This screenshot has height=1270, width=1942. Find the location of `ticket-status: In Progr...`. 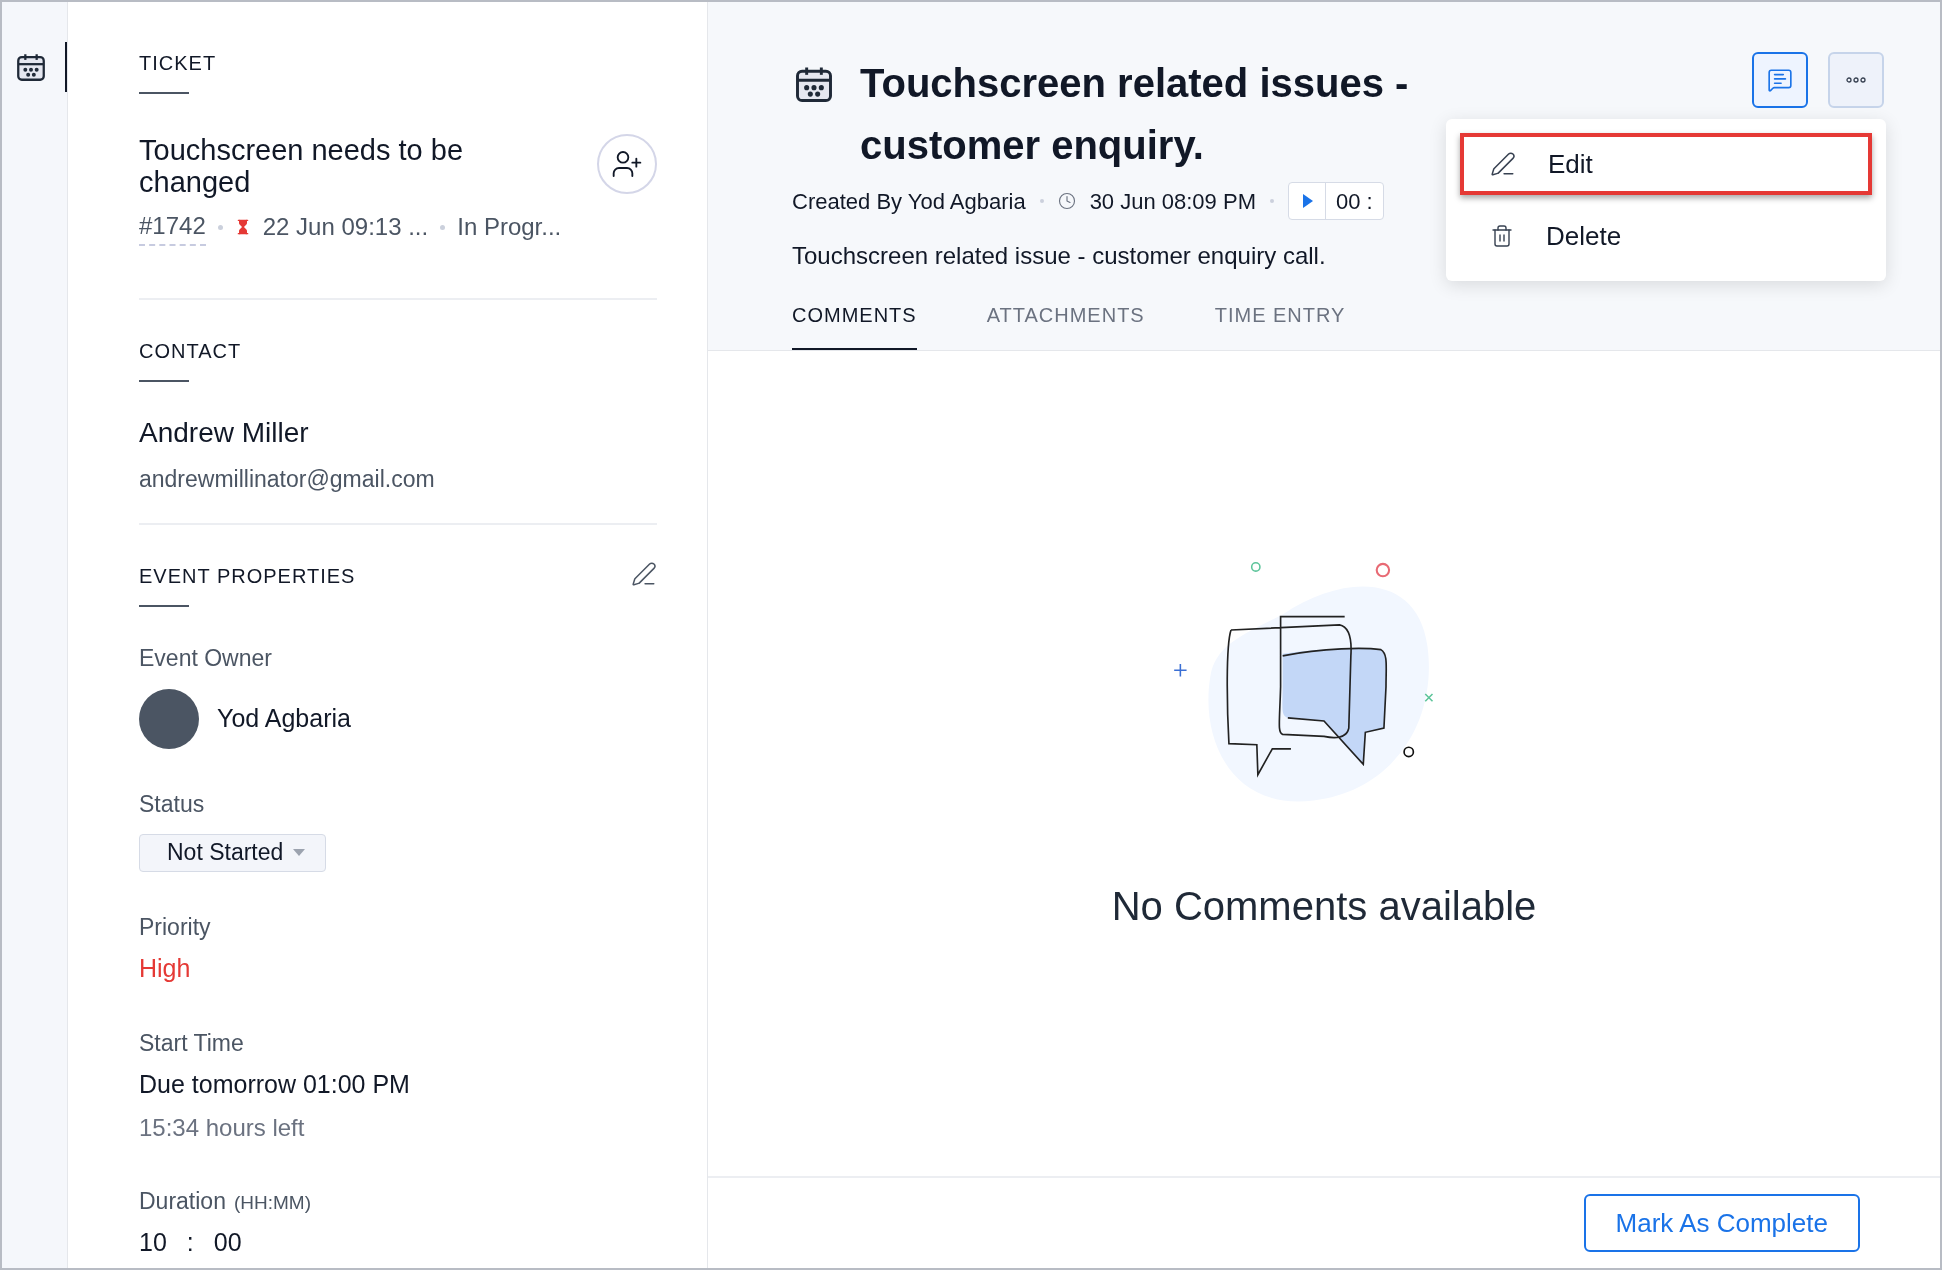

ticket-status: In Progr... is located at coordinates (509, 227).